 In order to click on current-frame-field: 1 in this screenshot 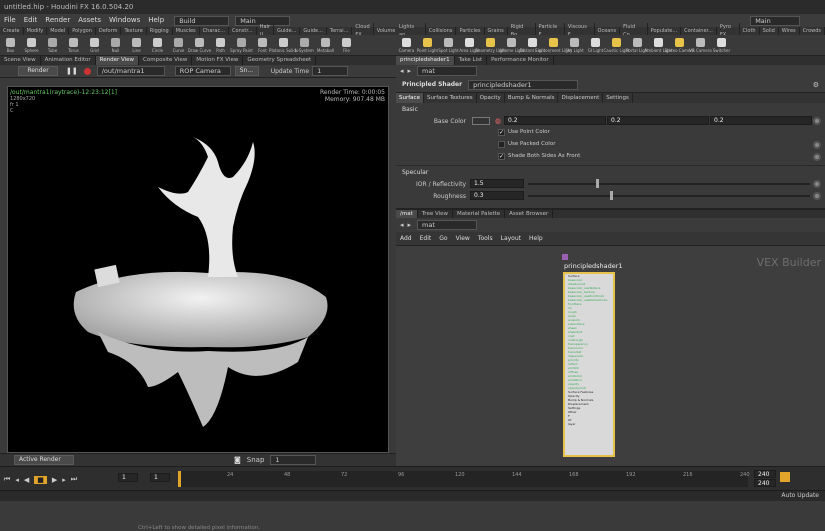, I will do `click(128, 477)`.